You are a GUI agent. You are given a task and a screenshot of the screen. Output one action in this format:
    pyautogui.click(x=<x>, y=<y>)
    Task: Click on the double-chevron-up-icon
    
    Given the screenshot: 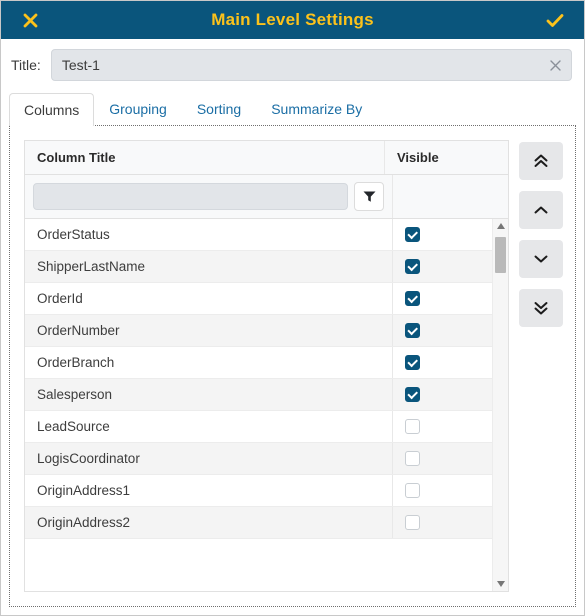 What is the action you would take?
    pyautogui.click(x=541, y=161)
    